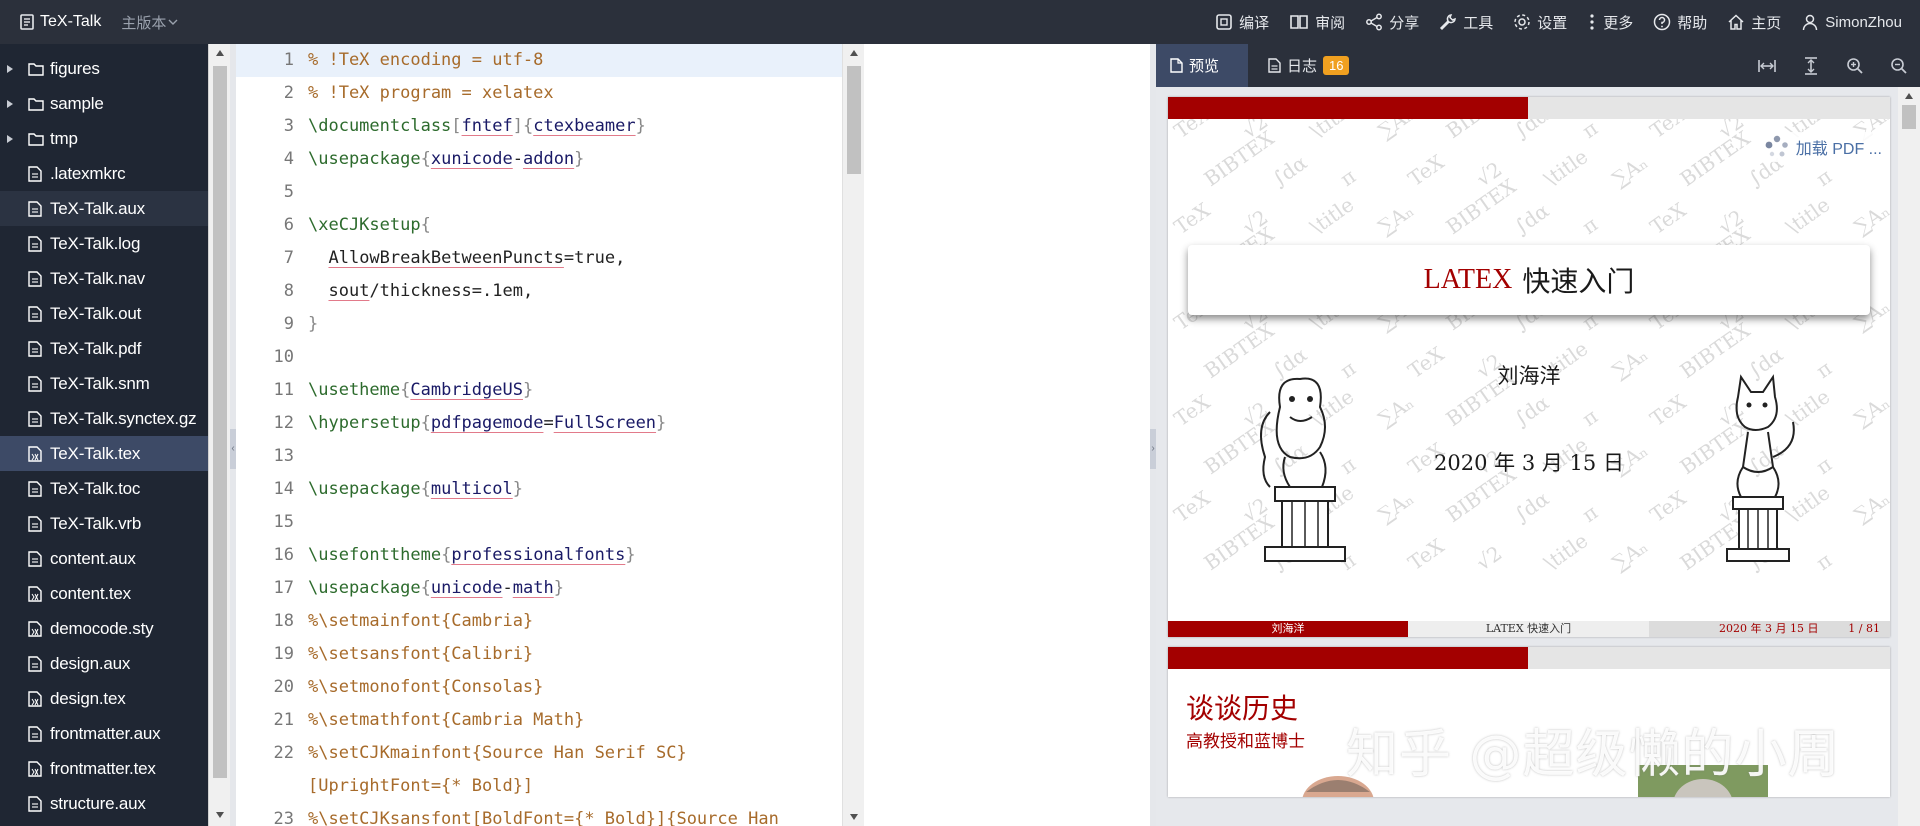 The image size is (1920, 826). Describe the element at coordinates (1466, 22) in the screenshot. I see `tools-button: 工具` at that location.